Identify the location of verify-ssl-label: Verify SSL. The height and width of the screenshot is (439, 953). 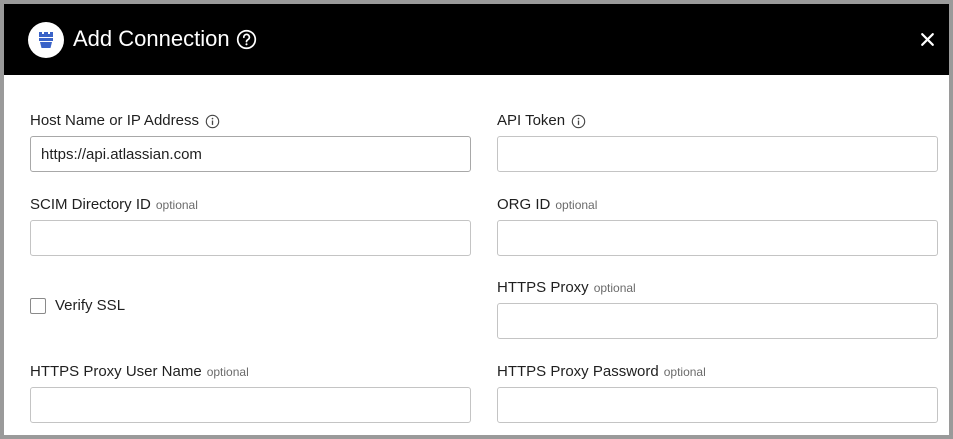
(90, 305).